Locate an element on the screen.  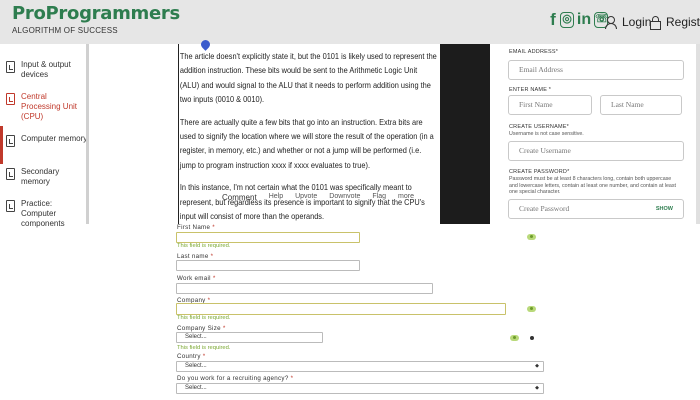
sidebar-item-label: Input & output devices is located at coordinates (46, 69).